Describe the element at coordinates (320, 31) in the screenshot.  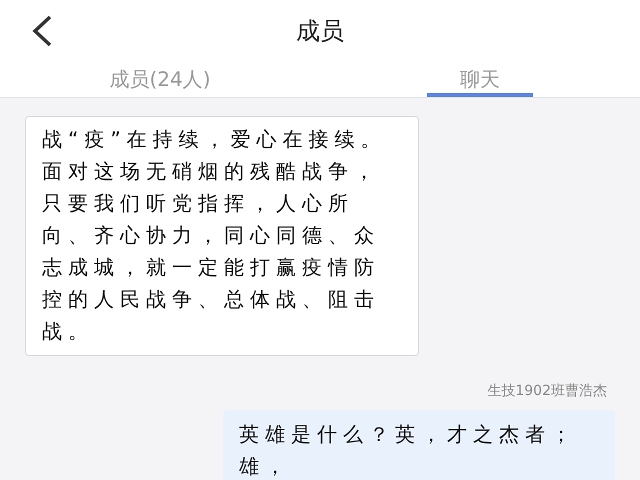
I see `page-title: 成员` at that location.